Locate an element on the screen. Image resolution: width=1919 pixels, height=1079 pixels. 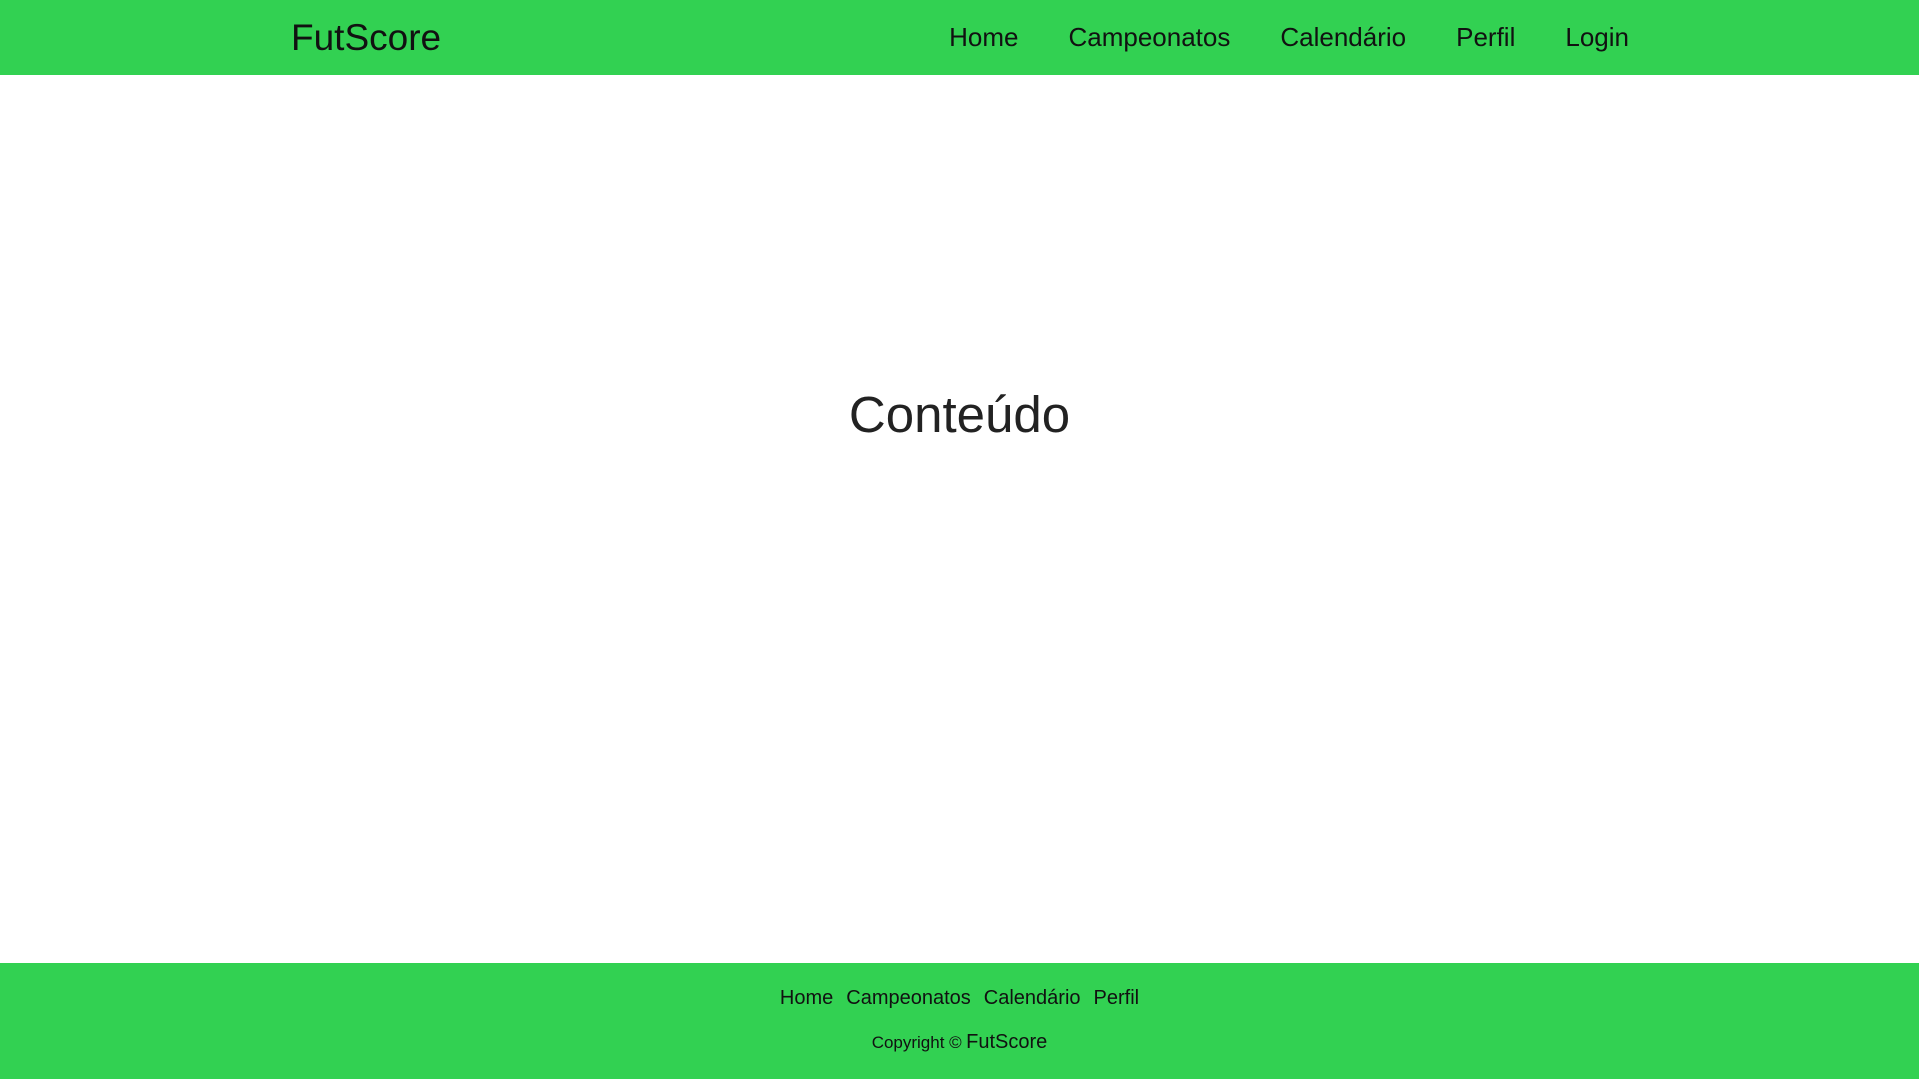
footer-nav: Home Campeonatos Calendário Perfil is located at coordinates (959, 998).